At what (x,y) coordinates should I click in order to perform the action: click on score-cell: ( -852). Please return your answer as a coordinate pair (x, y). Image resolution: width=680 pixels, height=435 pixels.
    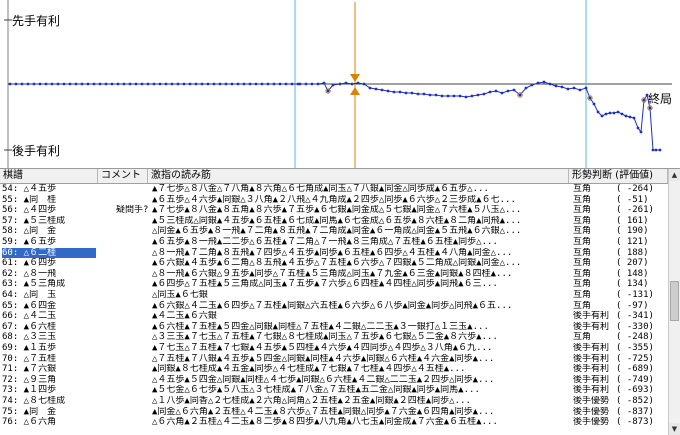
    Looking at the image, I should click on (635, 401).